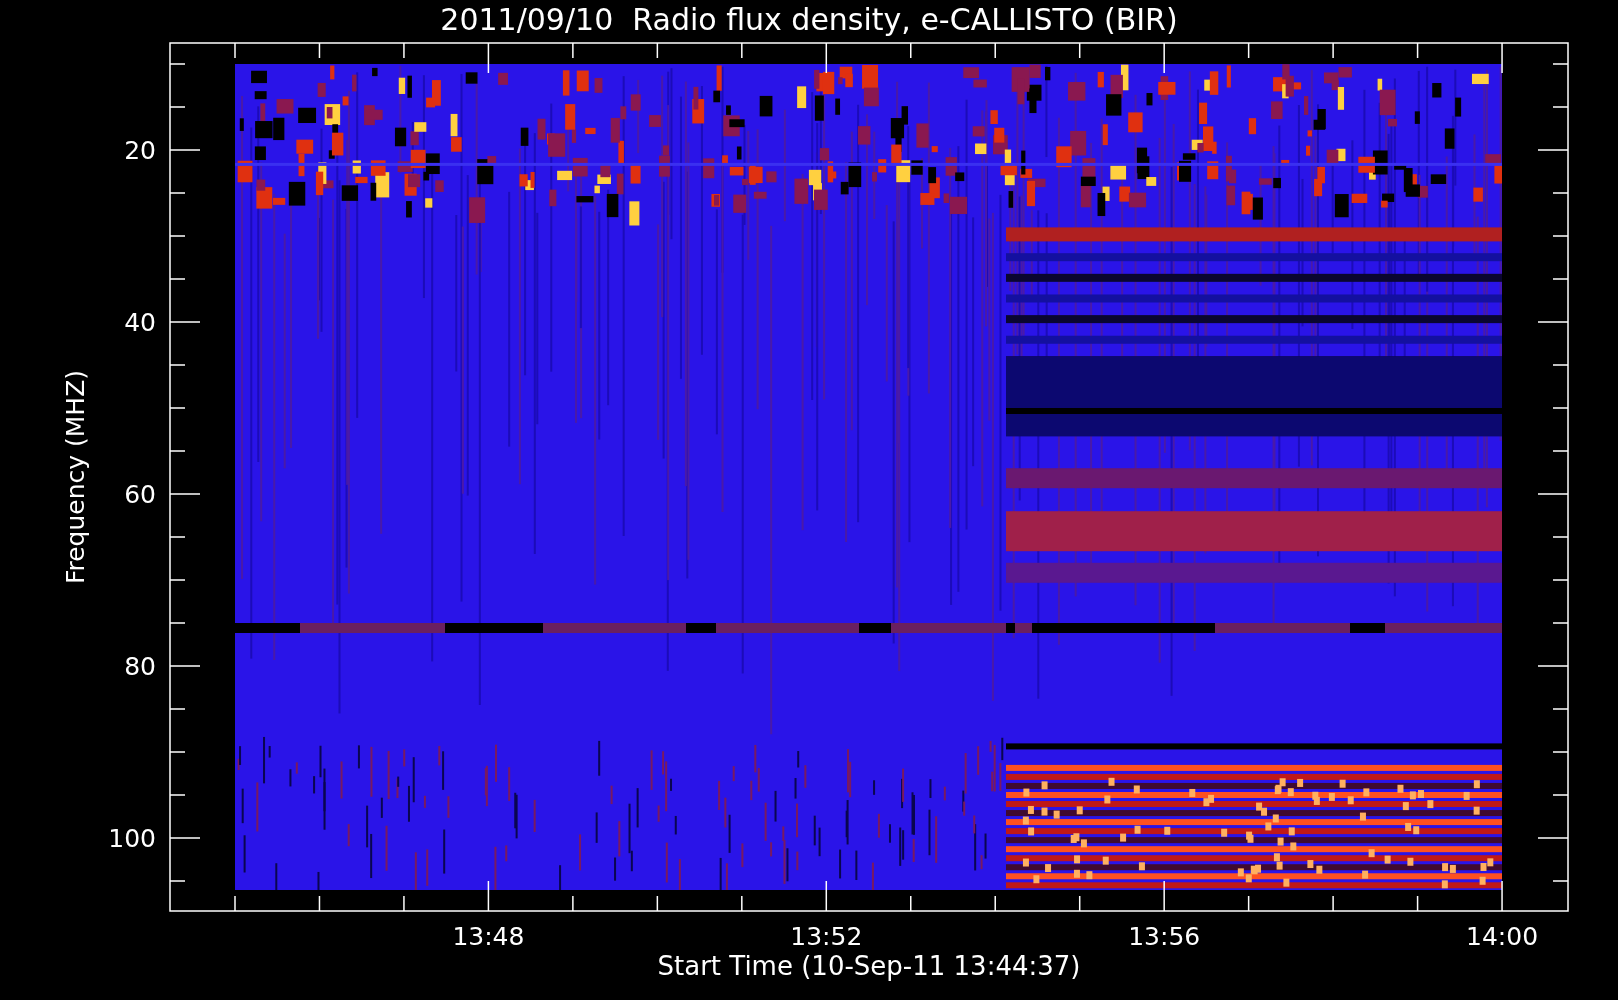 This screenshot has width=1618, height=1000. I want to click on x-tick-label: 13:52, so click(826, 936).